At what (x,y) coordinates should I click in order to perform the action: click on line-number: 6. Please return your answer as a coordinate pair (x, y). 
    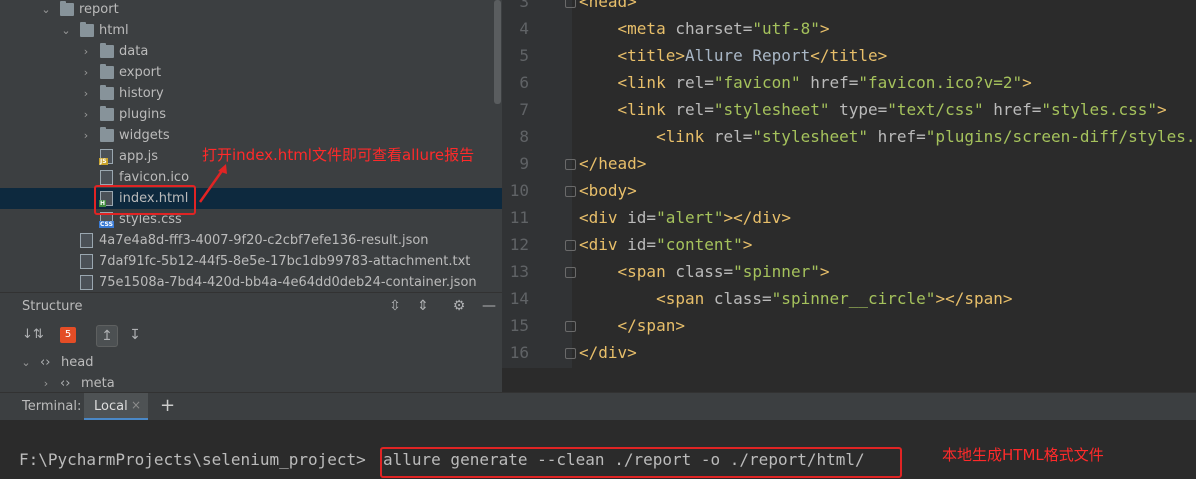
    Looking at the image, I should click on (524, 82).